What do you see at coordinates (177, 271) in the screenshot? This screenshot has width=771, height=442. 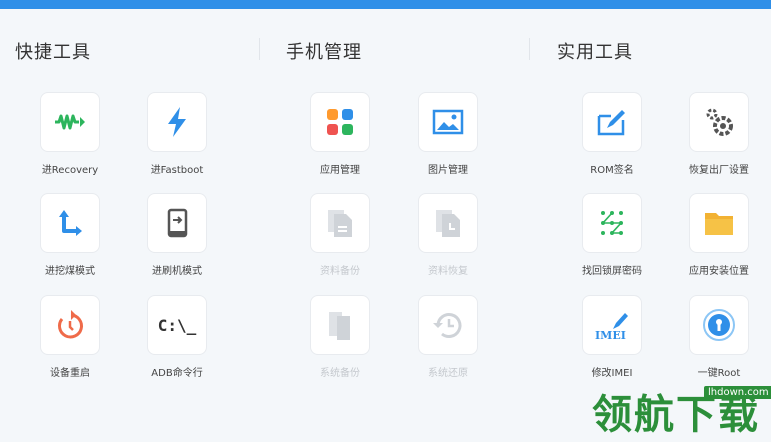 I see `flash-mode-label: 进刷机模式` at bounding box center [177, 271].